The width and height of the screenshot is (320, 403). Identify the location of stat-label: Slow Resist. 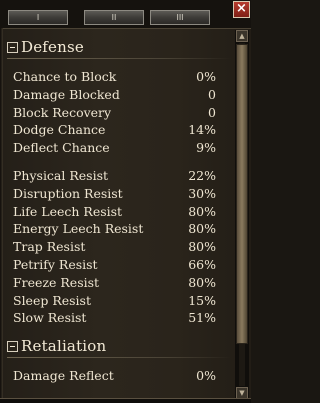
(50, 318).